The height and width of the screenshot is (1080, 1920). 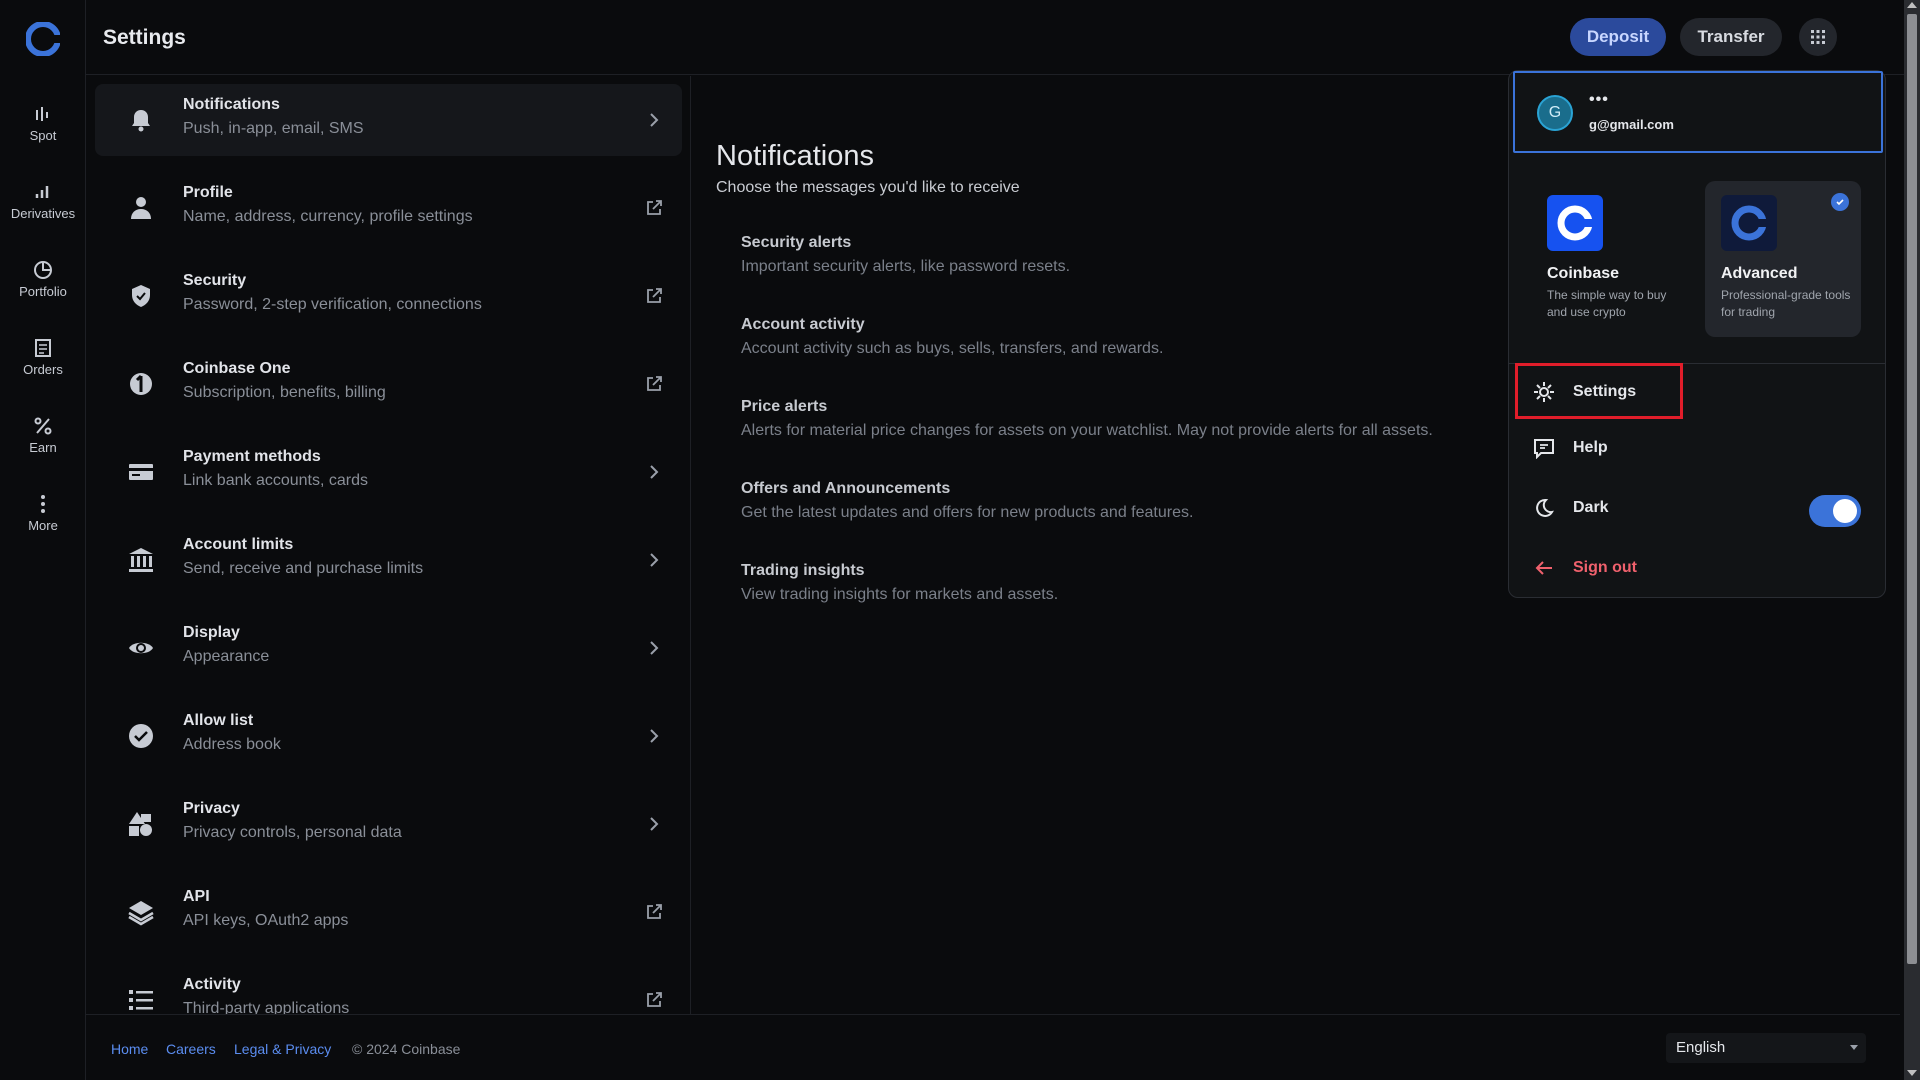 I want to click on eye-icon, so click(x=141, y=648).